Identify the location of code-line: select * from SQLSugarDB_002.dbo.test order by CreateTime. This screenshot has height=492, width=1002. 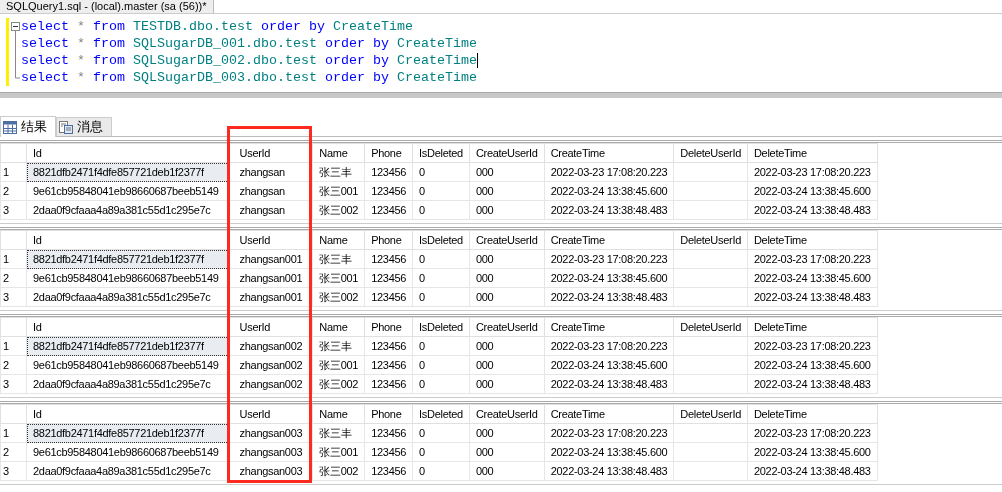
(249, 60).